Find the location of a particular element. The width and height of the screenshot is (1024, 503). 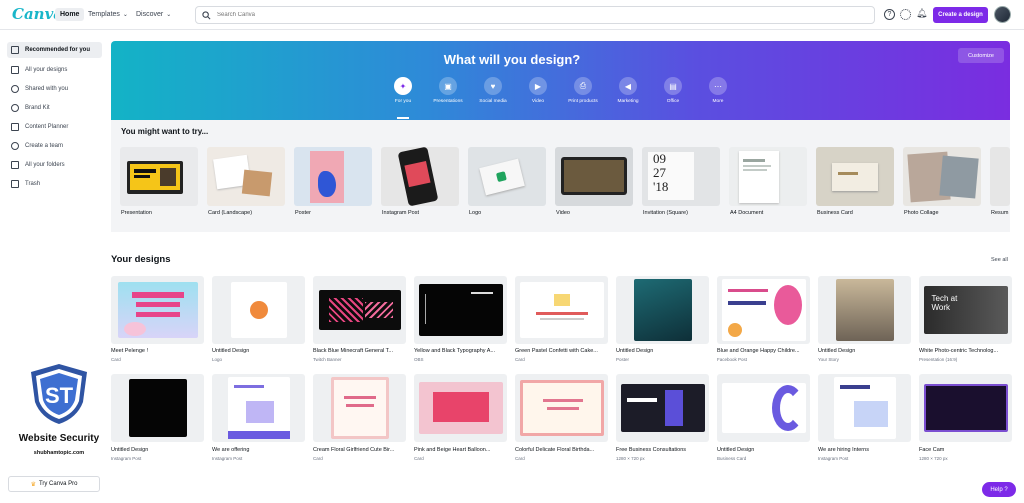

trash-icon is located at coordinates (15, 184).